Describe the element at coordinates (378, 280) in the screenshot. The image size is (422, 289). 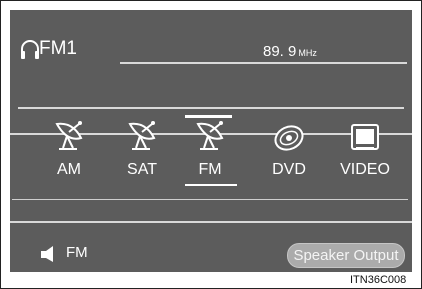
I see `figure-code: ITN36C008` at that location.